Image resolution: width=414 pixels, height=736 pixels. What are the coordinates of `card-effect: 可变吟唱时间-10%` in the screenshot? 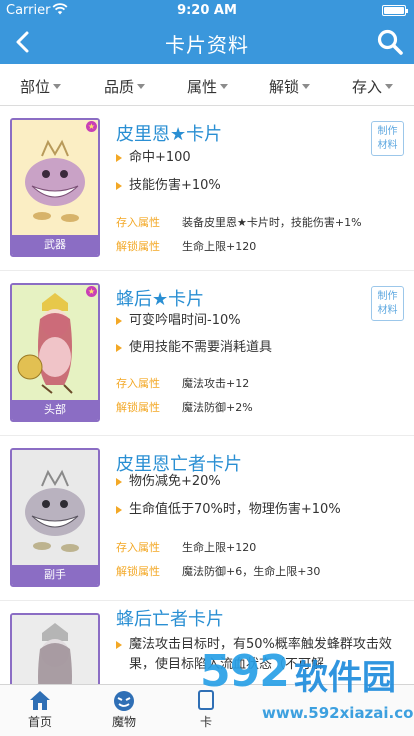 It's located at (258, 321).